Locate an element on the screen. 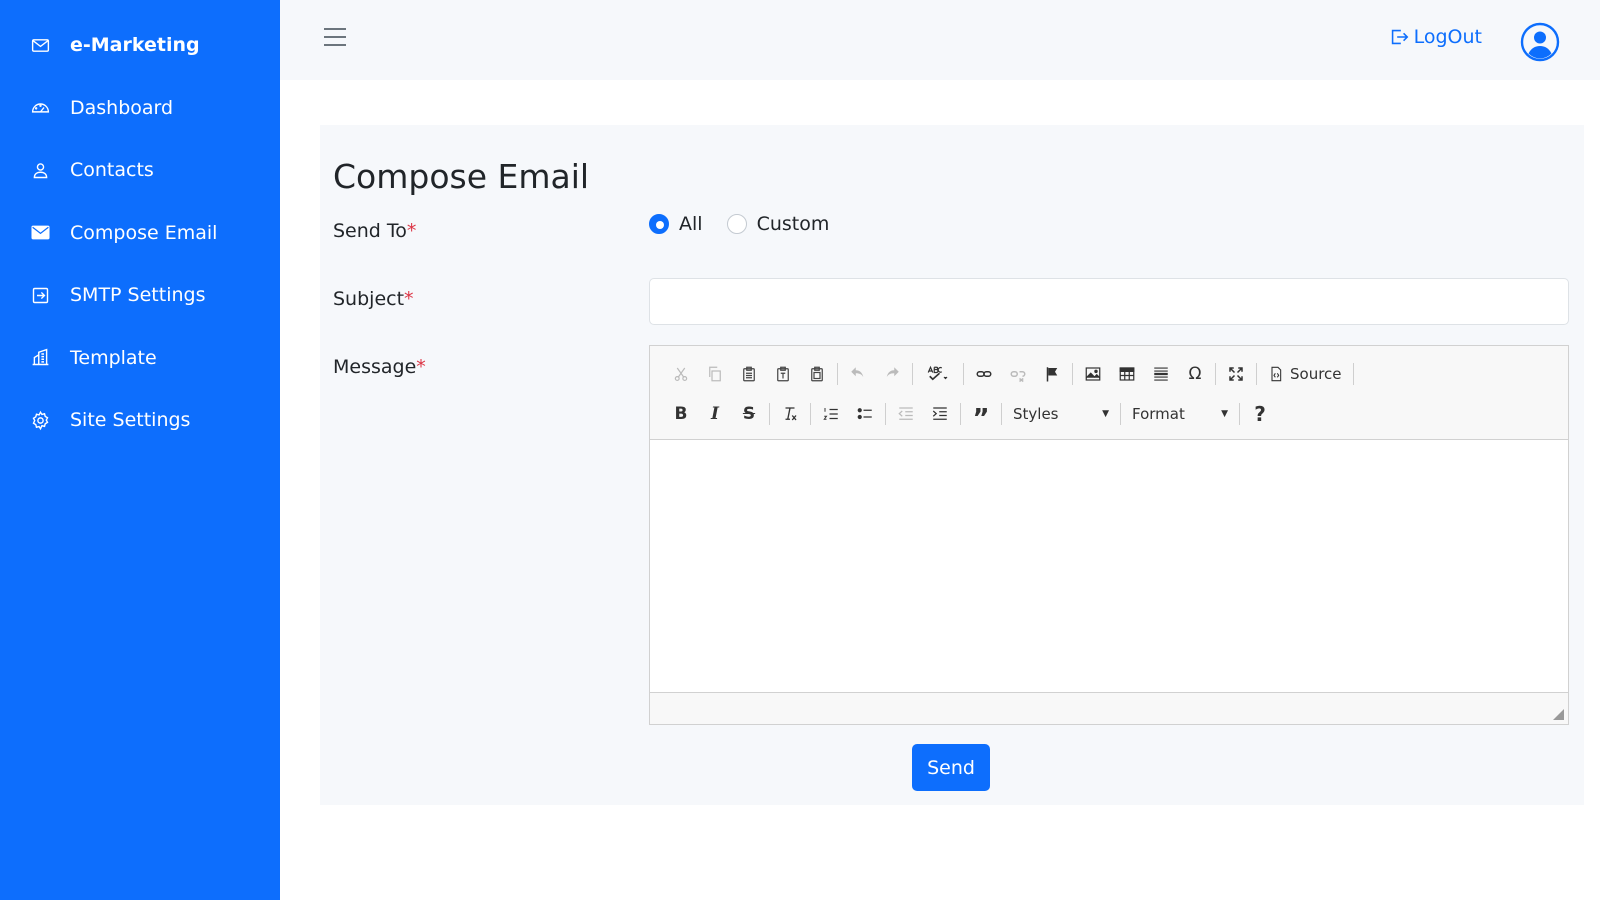 The height and width of the screenshot is (900, 1600). source-label: Source is located at coordinates (1316, 374).